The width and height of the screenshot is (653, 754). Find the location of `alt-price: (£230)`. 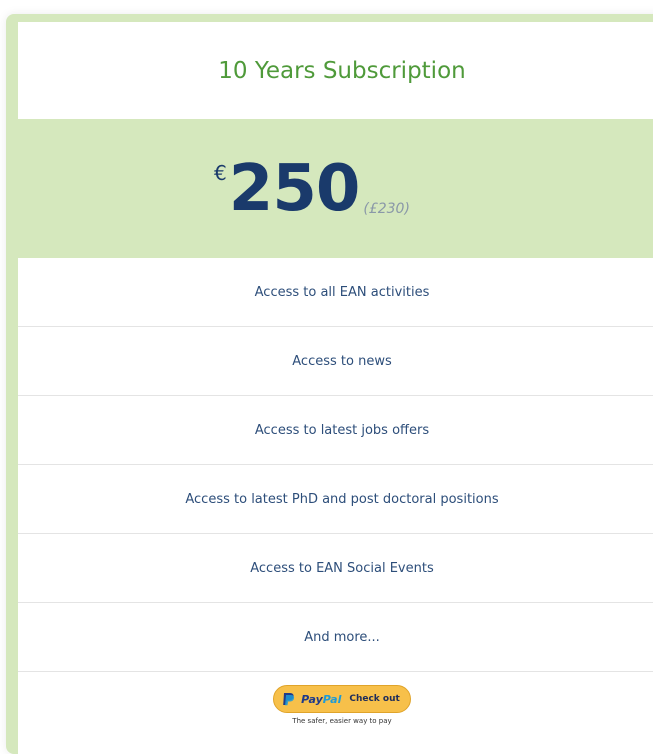

alt-price: (£230) is located at coordinates (386, 208).